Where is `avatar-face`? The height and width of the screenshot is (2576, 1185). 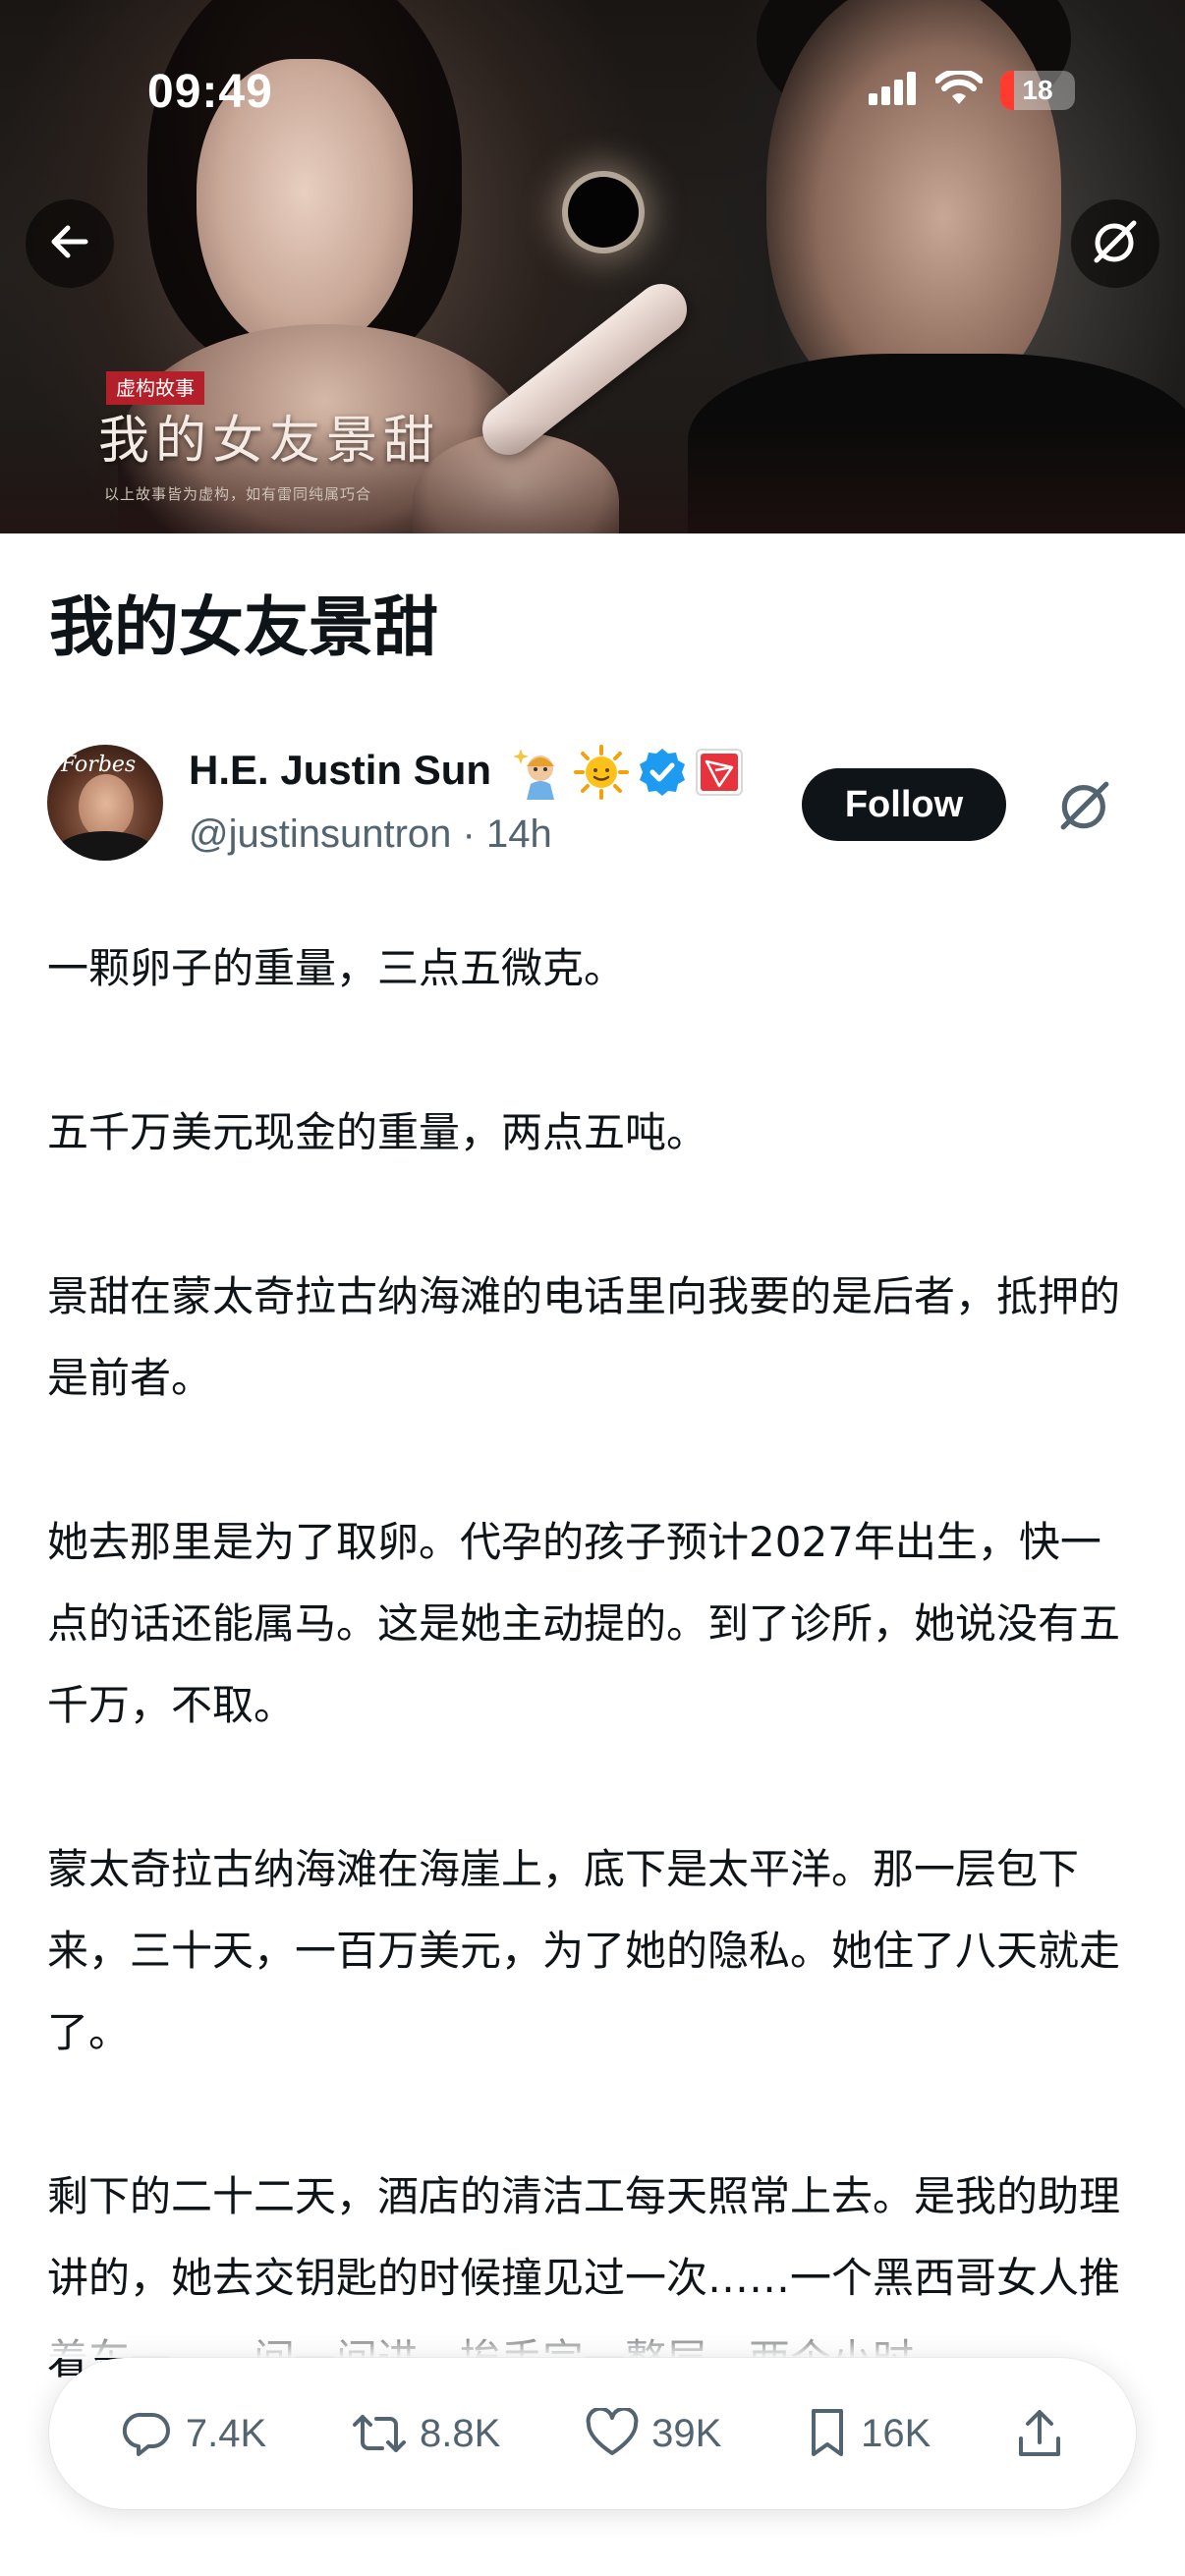 avatar-face is located at coordinates (107, 806).